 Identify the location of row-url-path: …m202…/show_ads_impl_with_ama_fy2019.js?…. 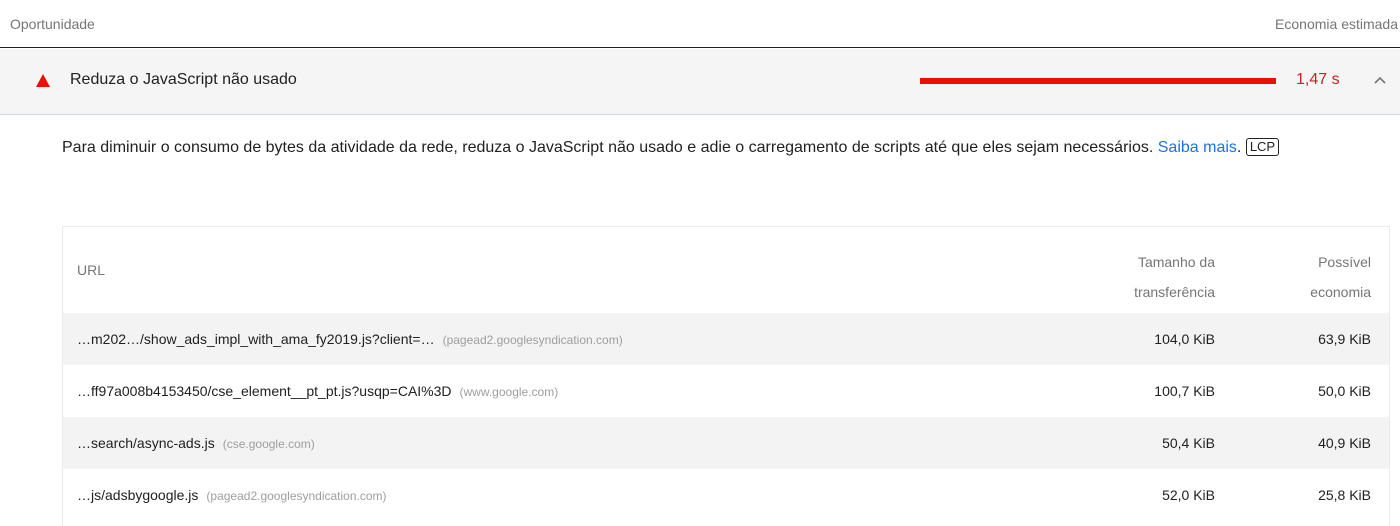
(256, 339).